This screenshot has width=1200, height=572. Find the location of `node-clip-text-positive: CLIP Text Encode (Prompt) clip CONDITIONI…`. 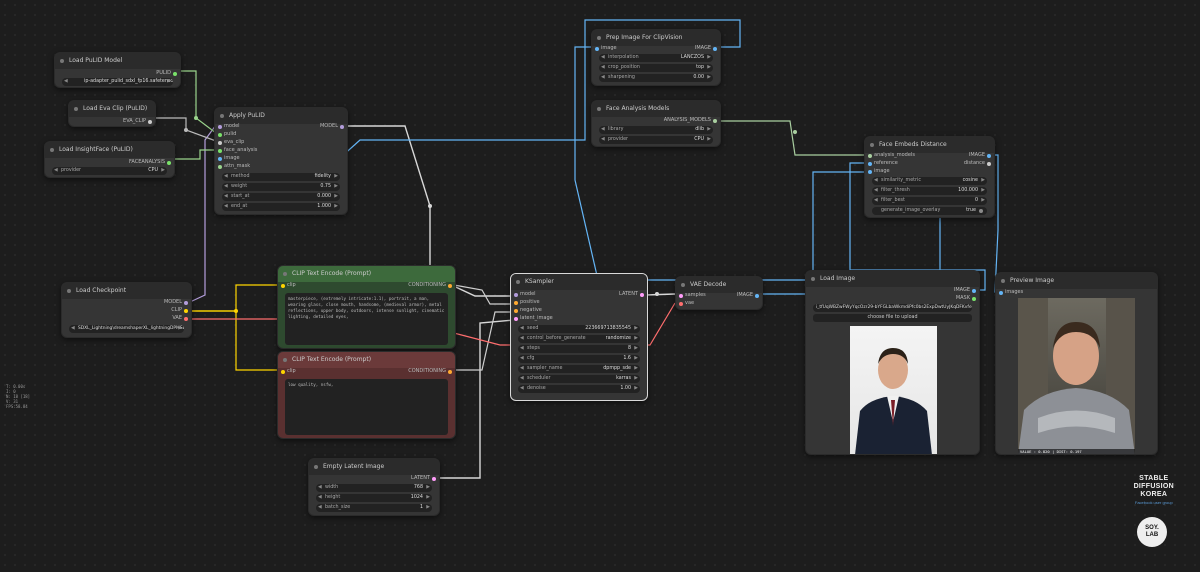

node-clip-text-positive: CLIP Text Encode (Prompt) clip CONDITIONI… is located at coordinates (366, 307).